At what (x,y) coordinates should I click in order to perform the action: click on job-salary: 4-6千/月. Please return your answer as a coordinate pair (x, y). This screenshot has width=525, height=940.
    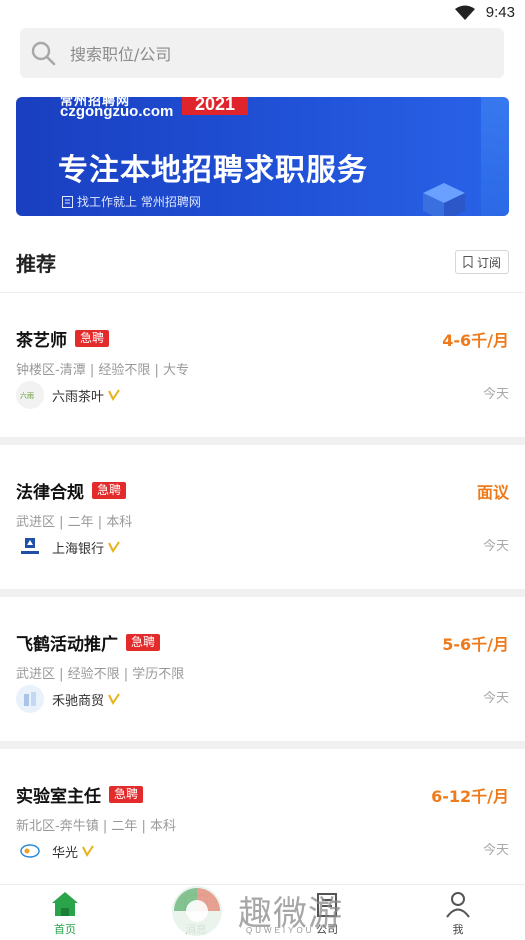
    Looking at the image, I should click on (475, 340).